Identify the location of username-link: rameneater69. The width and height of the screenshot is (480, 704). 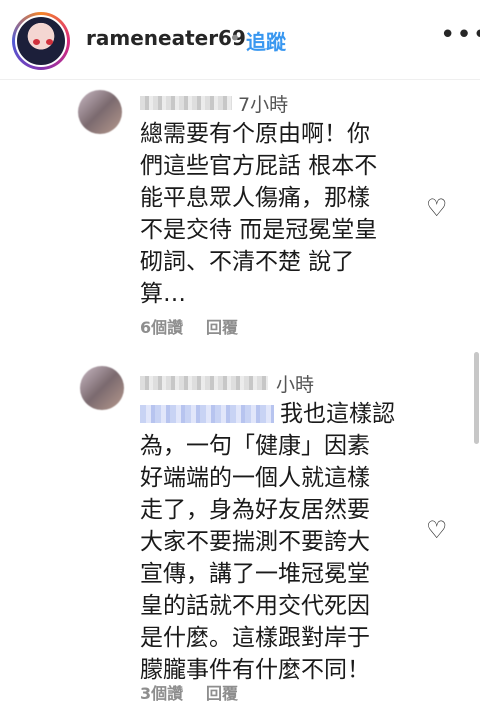
(166, 38).